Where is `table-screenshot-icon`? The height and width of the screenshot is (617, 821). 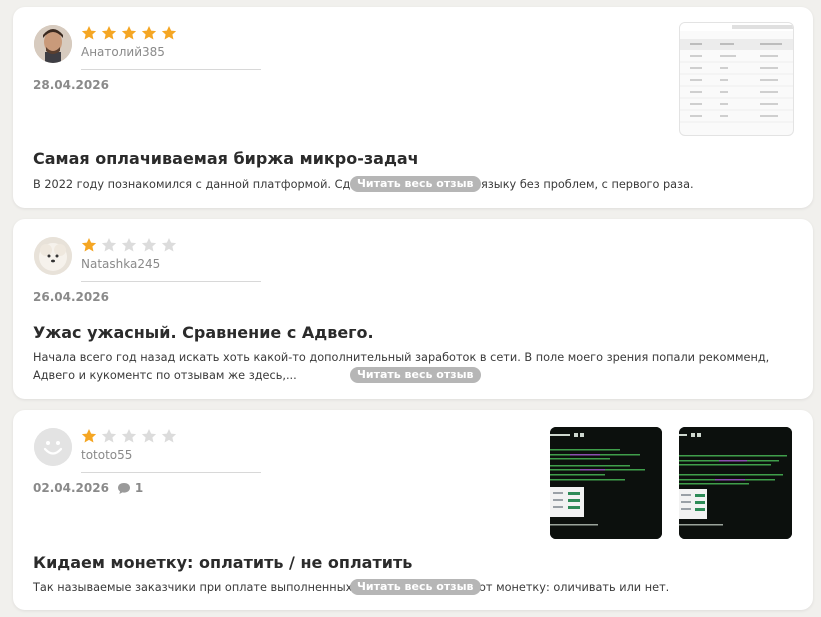
table-screenshot-icon is located at coordinates (736, 73).